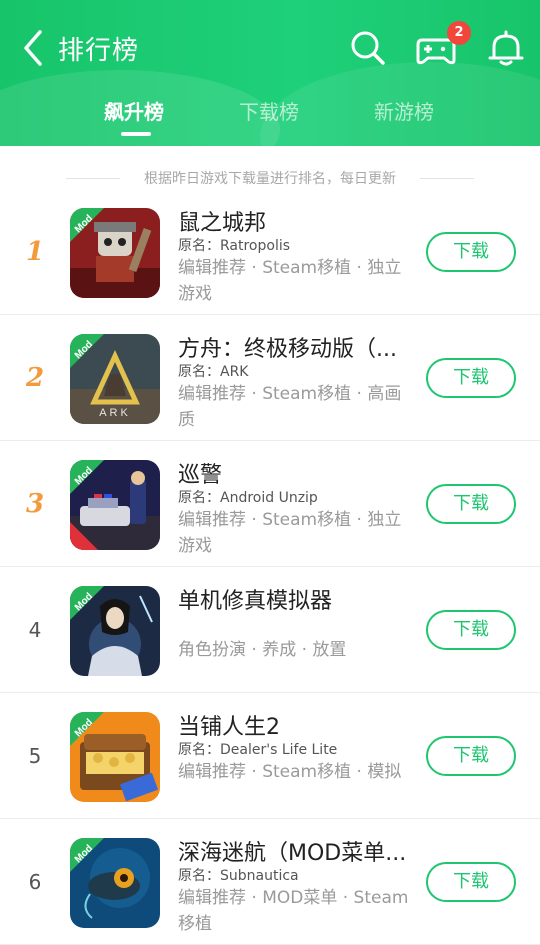  What do you see at coordinates (213, 372) in the screenshot?
I see `game-original-name: 原名：ARK` at bounding box center [213, 372].